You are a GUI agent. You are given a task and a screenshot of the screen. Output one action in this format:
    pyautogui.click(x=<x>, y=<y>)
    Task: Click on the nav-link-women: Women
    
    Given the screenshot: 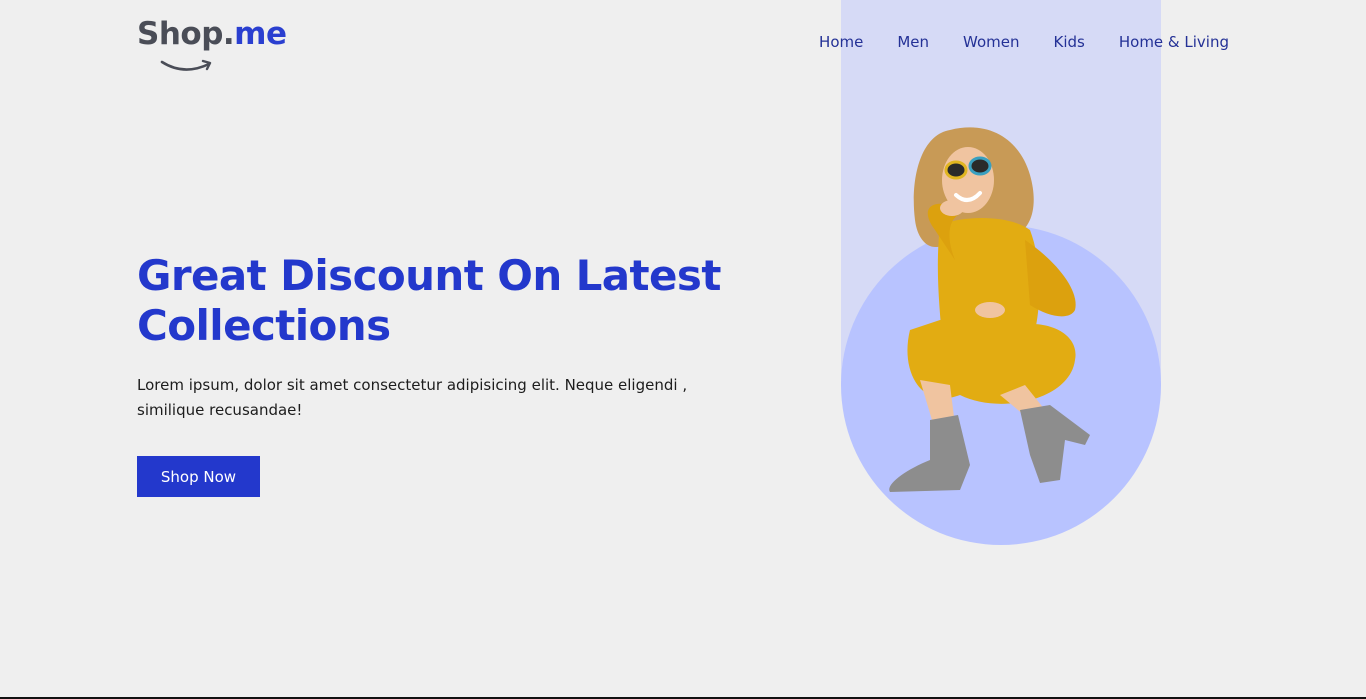 What is the action you would take?
    pyautogui.click(x=991, y=42)
    